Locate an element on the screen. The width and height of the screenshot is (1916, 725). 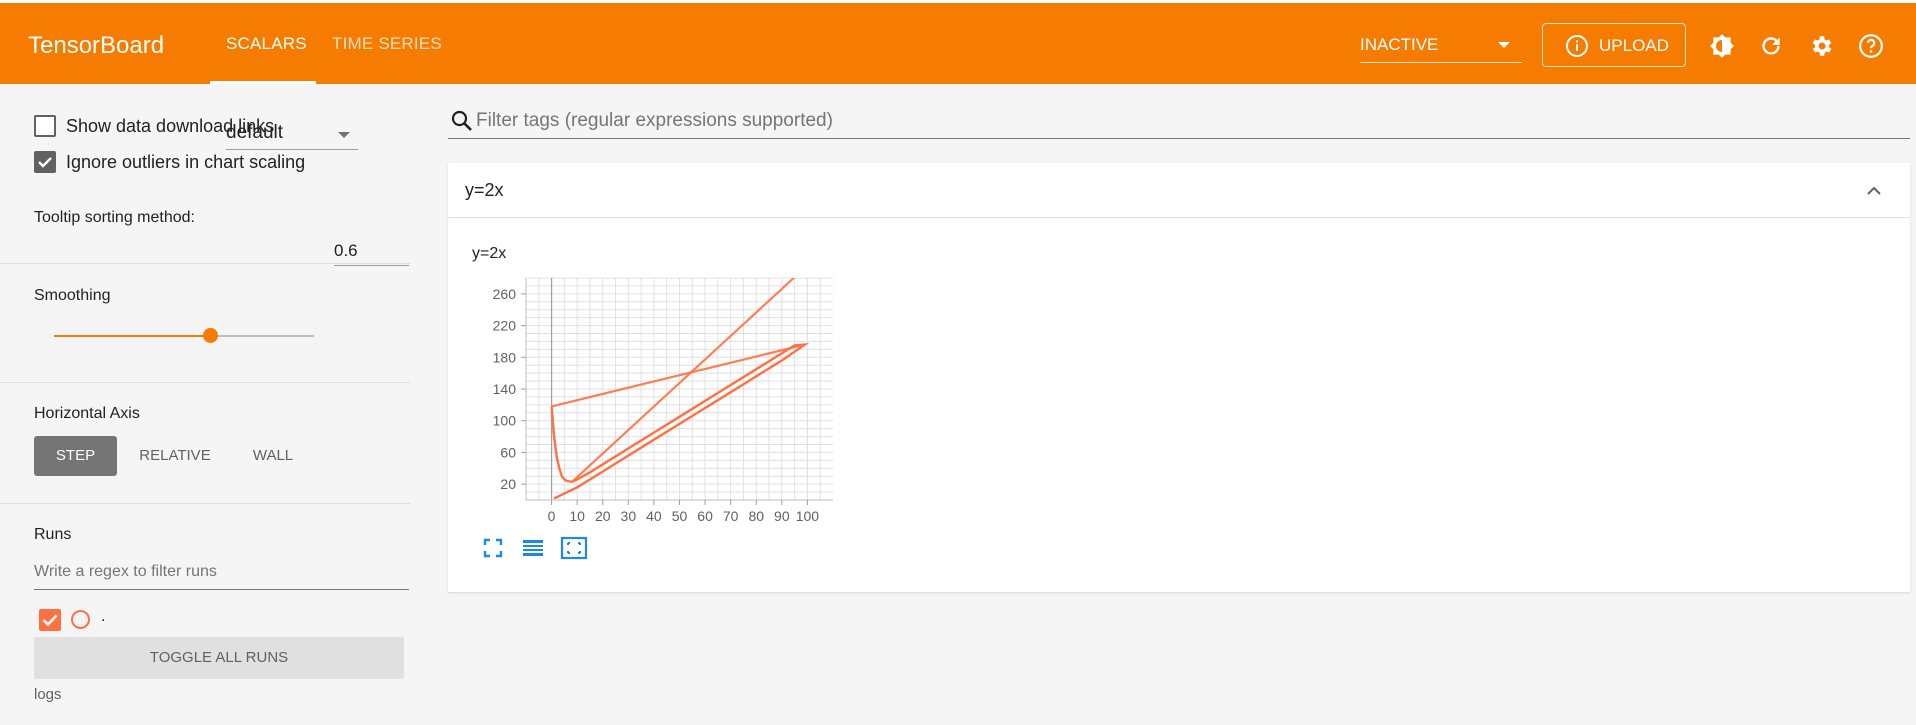
smoothing-value: 0.6 is located at coordinates (346, 250).